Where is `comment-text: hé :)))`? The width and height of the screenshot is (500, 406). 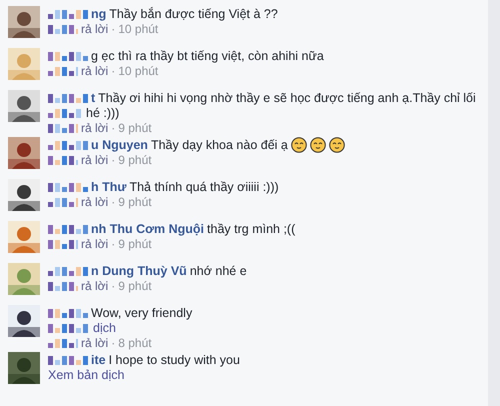
comment-text: hé :))) is located at coordinates (103, 113).